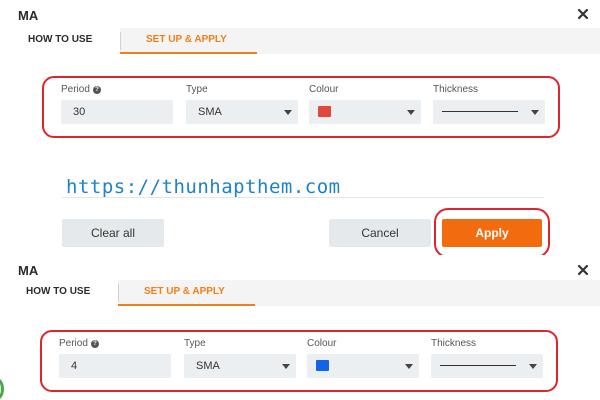 The width and height of the screenshot is (600, 400). Describe the element at coordinates (115, 366) in the screenshot. I see `period-input: 4` at that location.